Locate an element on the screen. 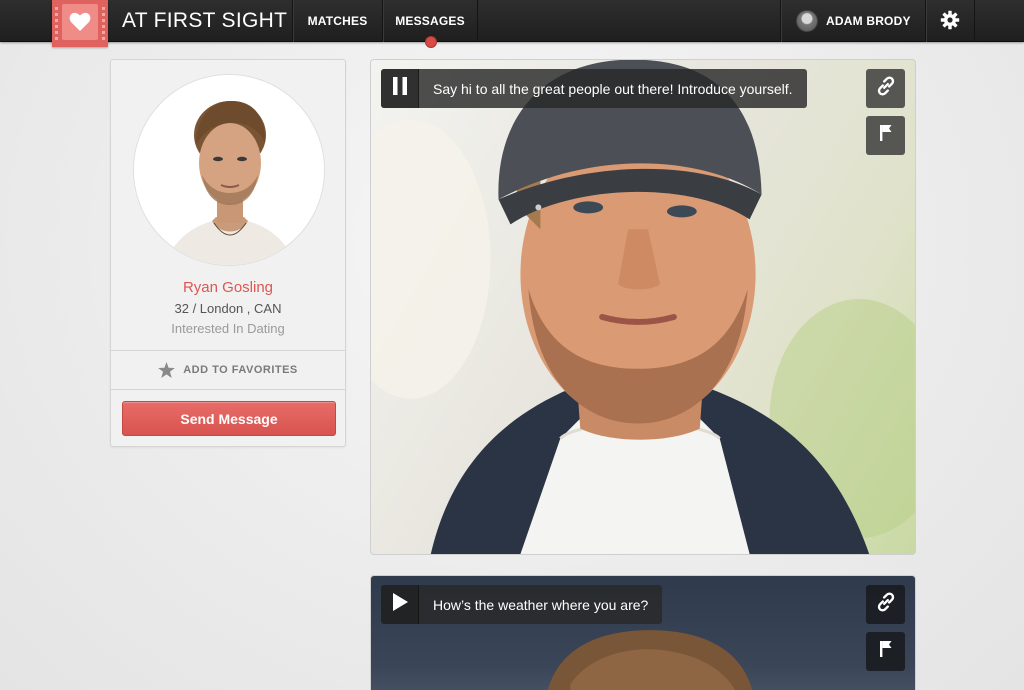  play-icon is located at coordinates (400, 604).